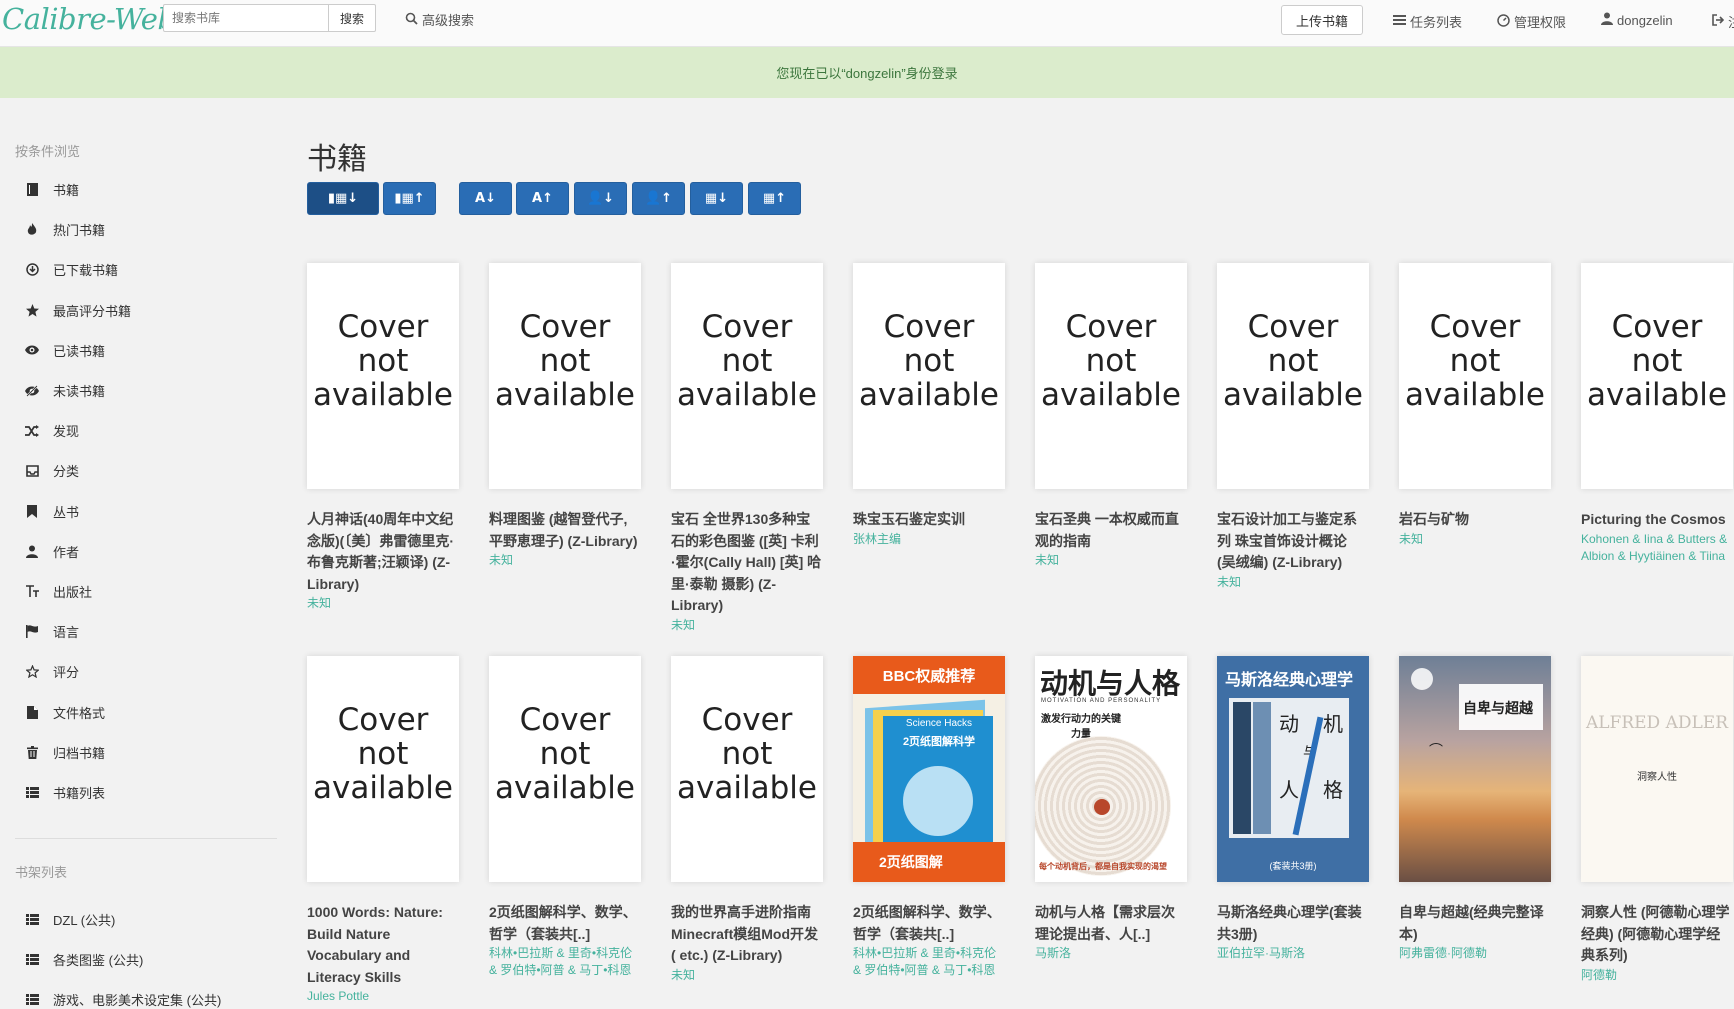  What do you see at coordinates (485, 198) in the screenshot?
I see `sort-button: A↓` at bounding box center [485, 198].